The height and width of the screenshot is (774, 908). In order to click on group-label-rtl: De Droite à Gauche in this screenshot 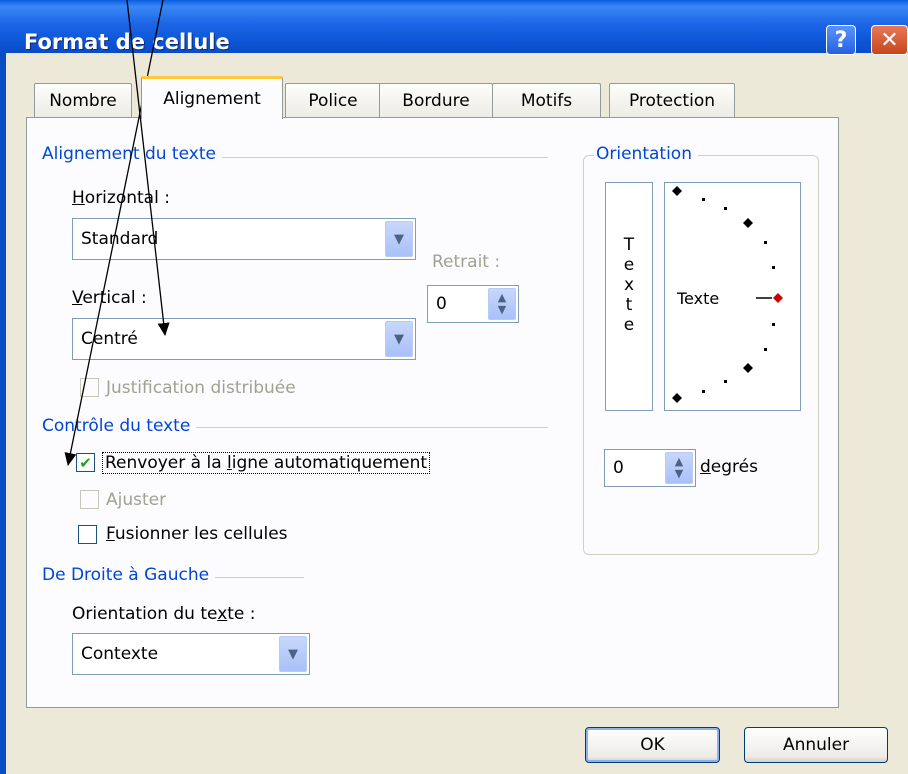, I will do `click(129, 575)`.